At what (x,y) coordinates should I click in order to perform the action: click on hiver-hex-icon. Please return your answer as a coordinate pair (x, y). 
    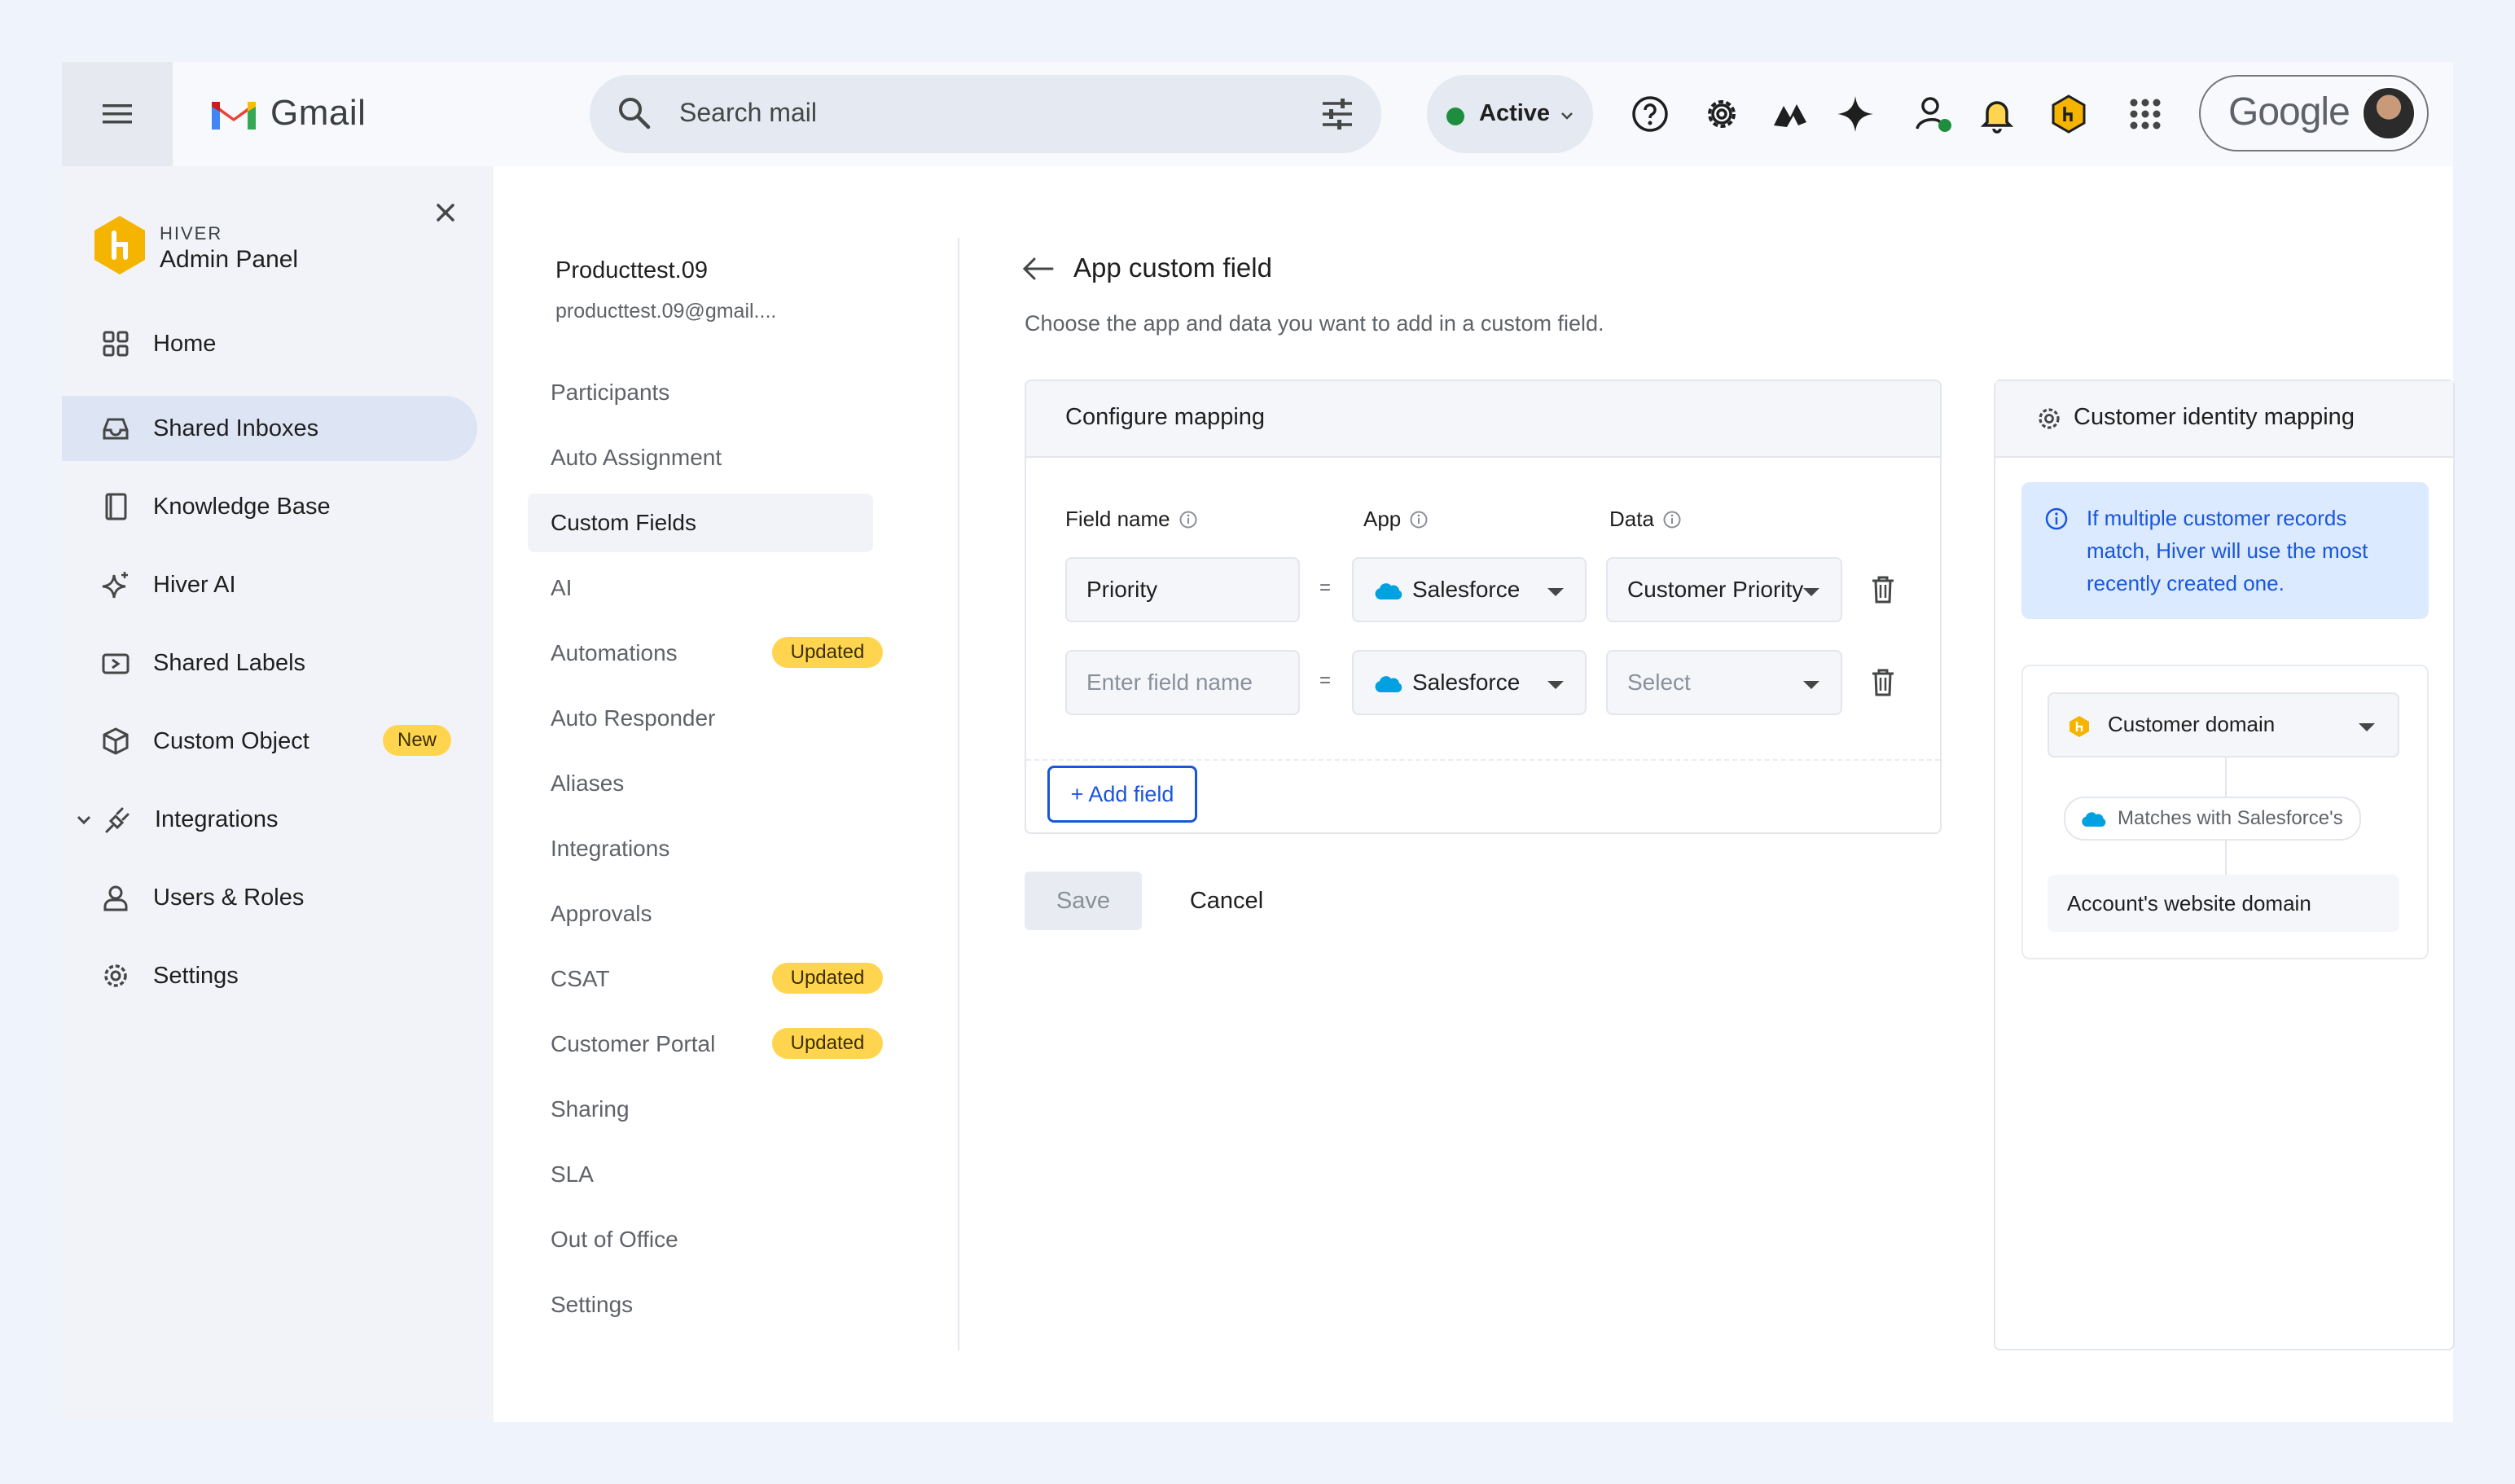
    Looking at the image, I should click on (2069, 114).